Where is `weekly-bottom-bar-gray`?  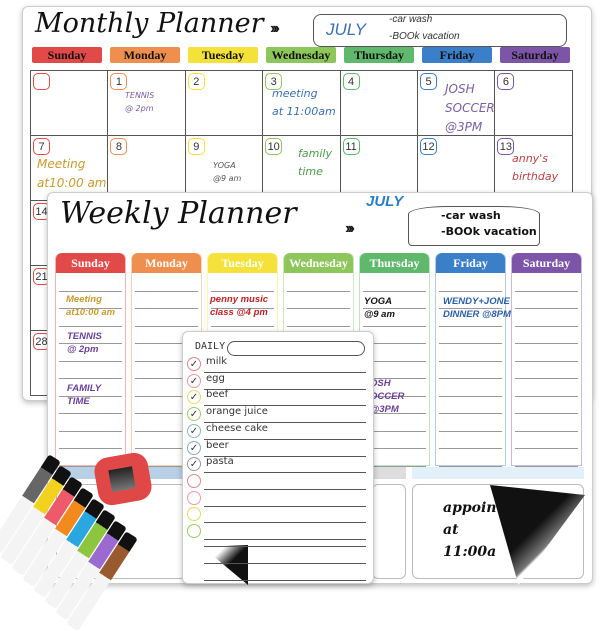 weekly-bottom-bar-gray is located at coordinates (389, 473).